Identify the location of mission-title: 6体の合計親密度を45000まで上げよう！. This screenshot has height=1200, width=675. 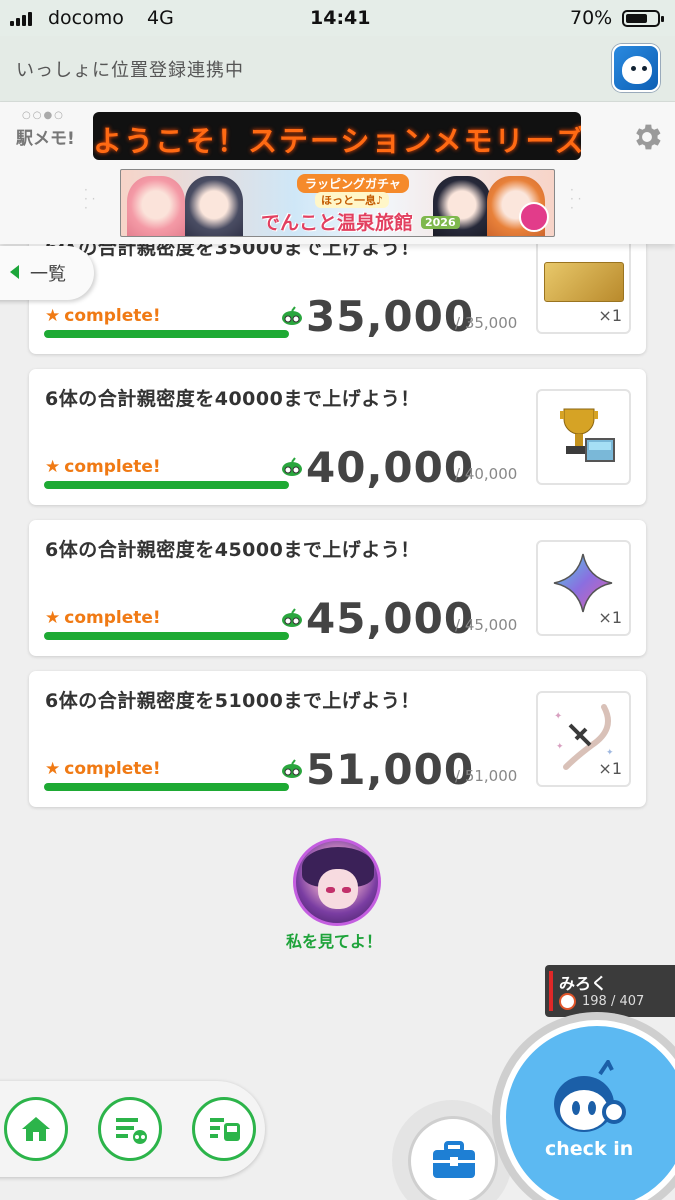
(232, 550).